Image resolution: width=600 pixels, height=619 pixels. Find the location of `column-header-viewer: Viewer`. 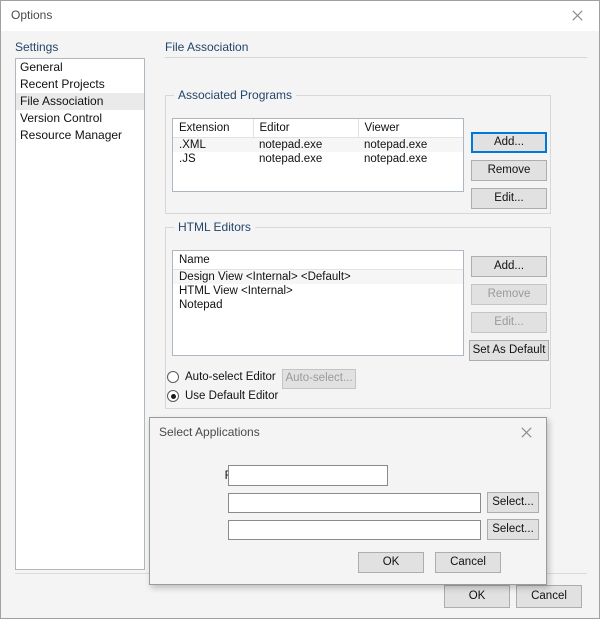

column-header-viewer: Viewer is located at coordinates (410, 128).